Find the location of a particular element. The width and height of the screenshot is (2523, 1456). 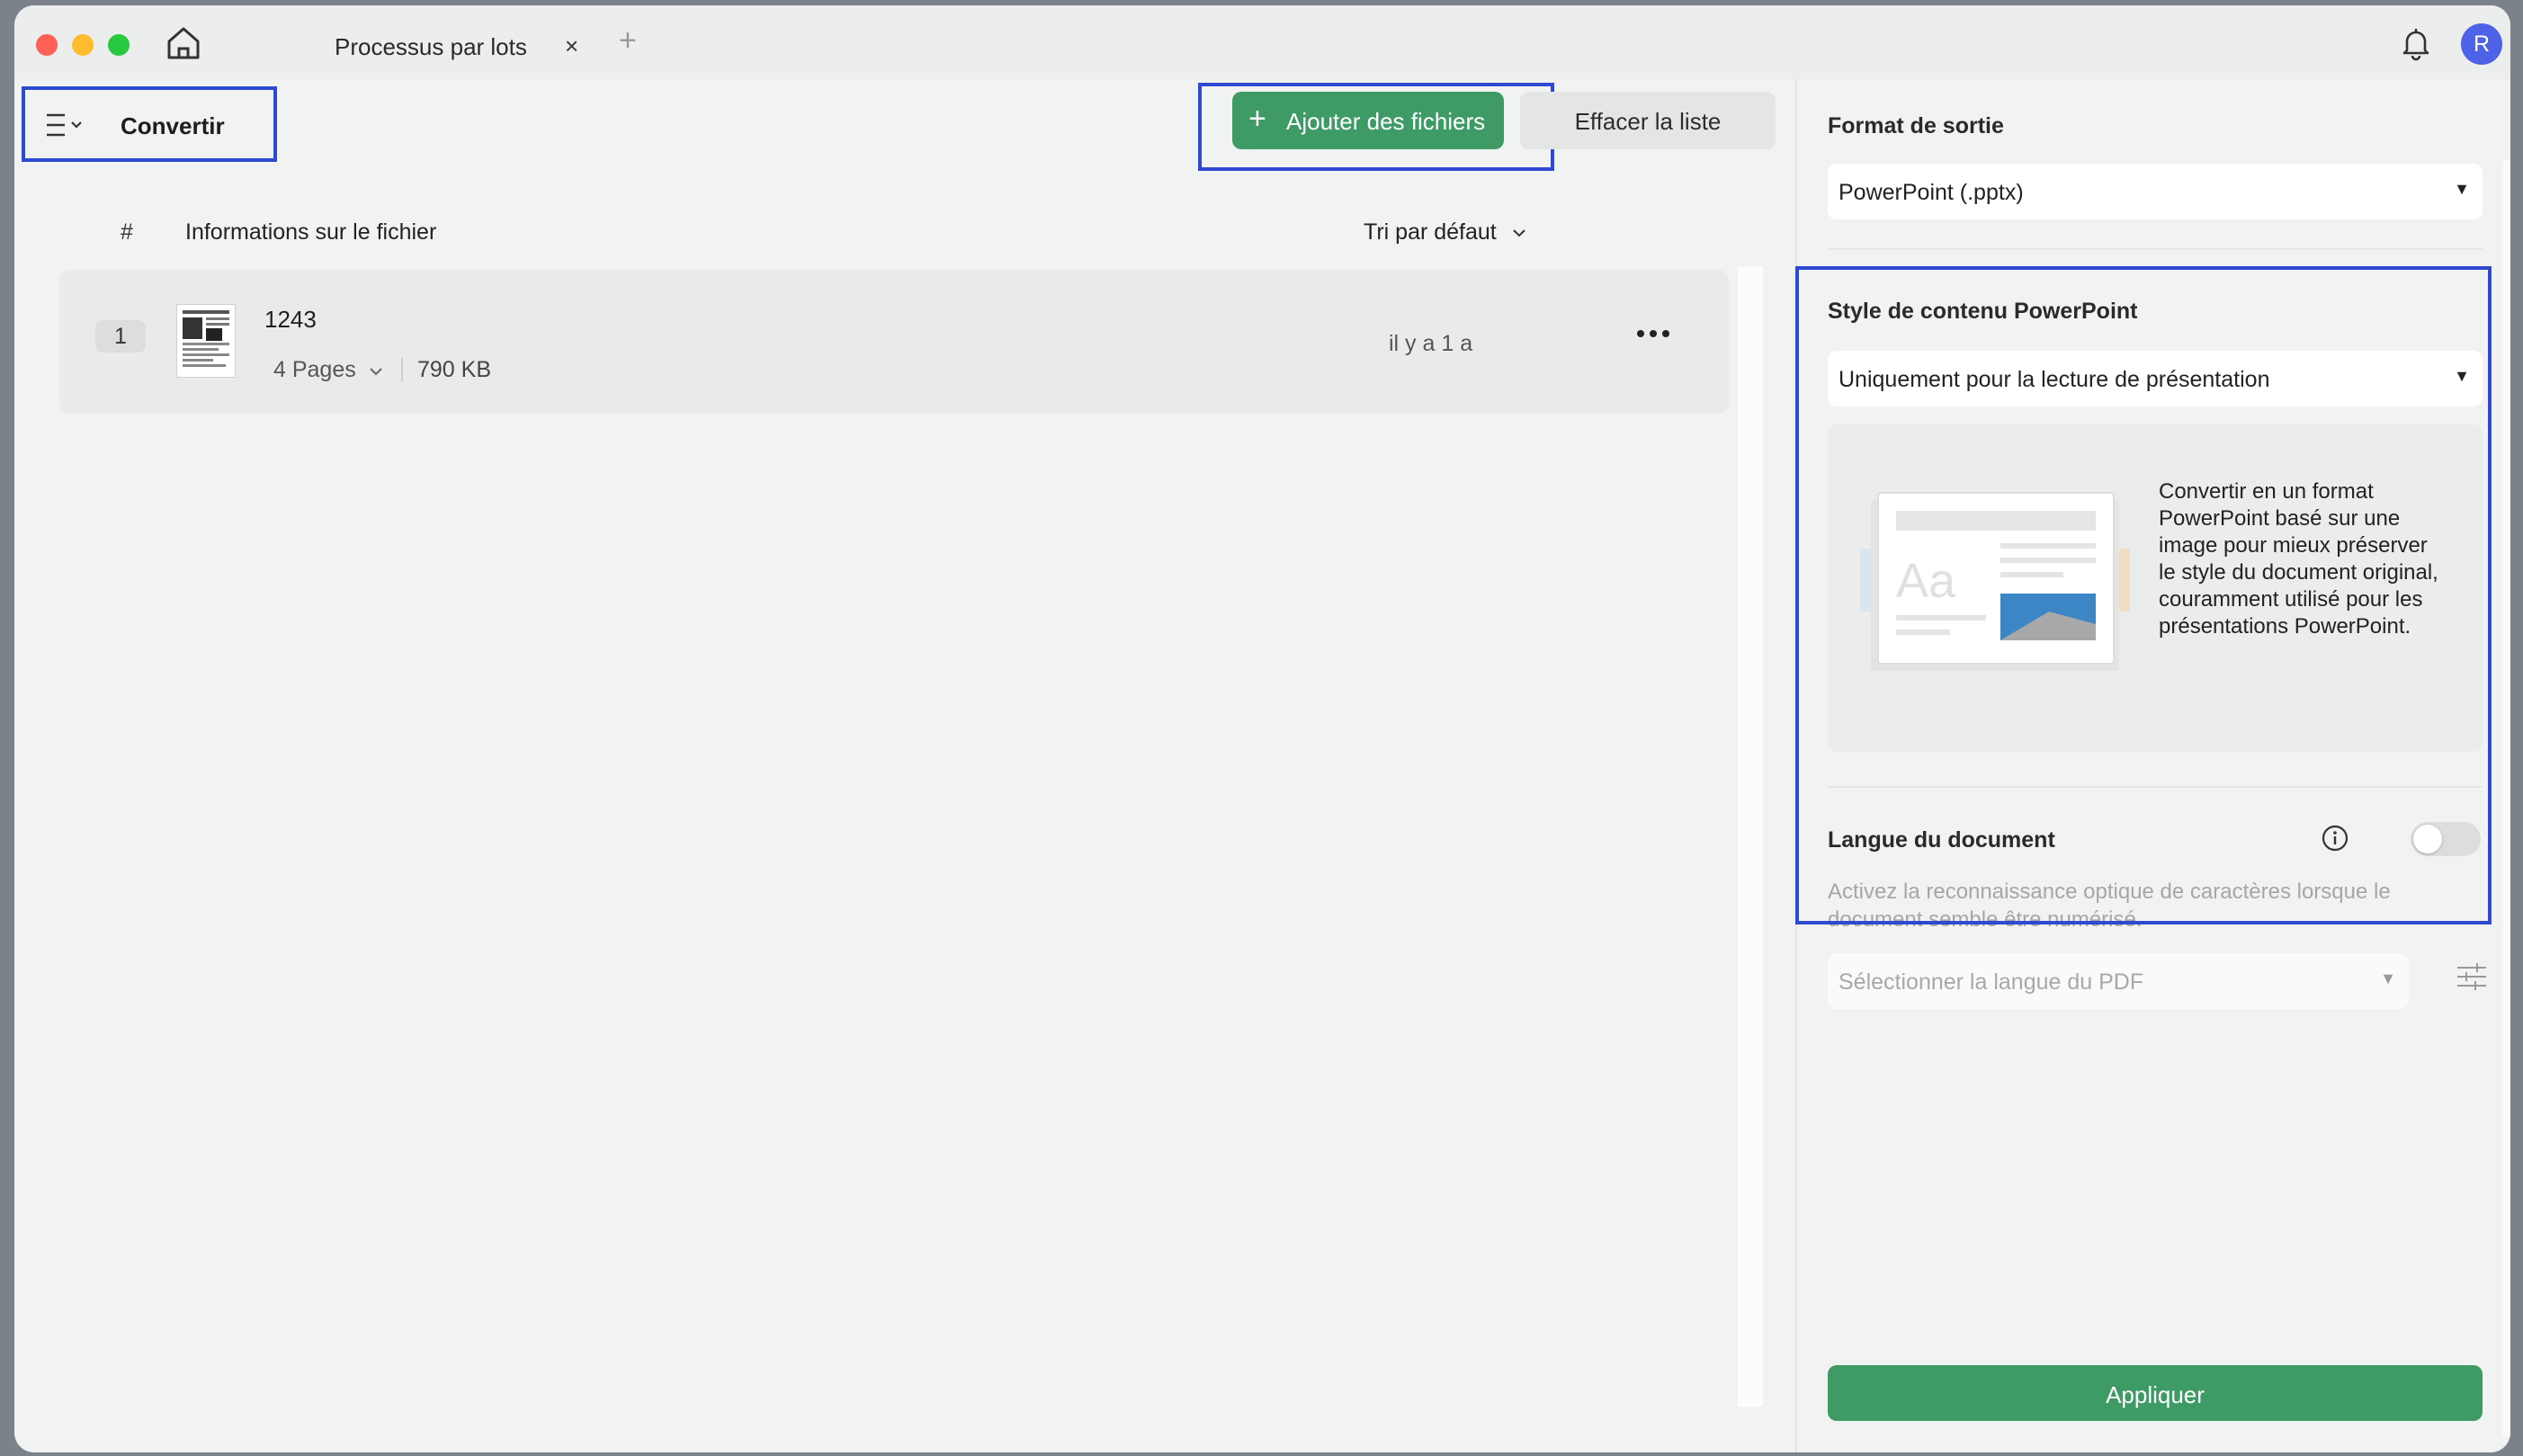

clear-list-label: Effacer la liste is located at coordinates (1648, 121).